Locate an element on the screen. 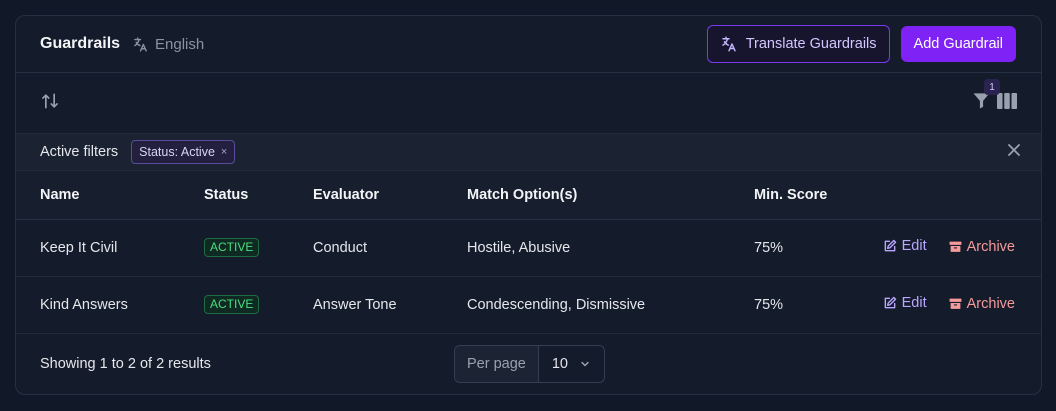 Image resolution: width=1056 pixels, height=411 pixels. active-filters-label: Active filters is located at coordinates (79, 152).